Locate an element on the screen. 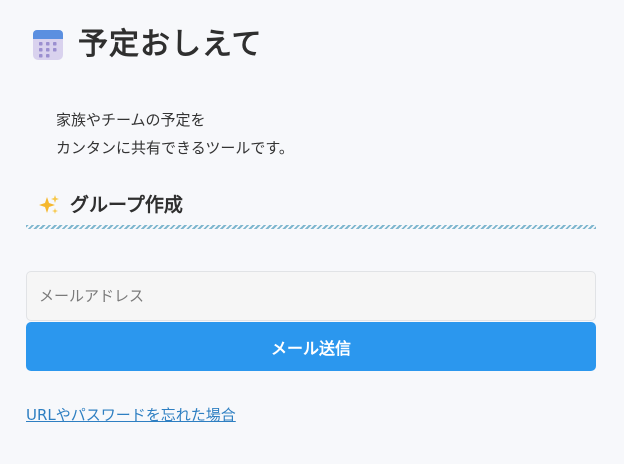  forgot-url-password-link: URLやパスワードを忘れた場合 is located at coordinates (131, 415).